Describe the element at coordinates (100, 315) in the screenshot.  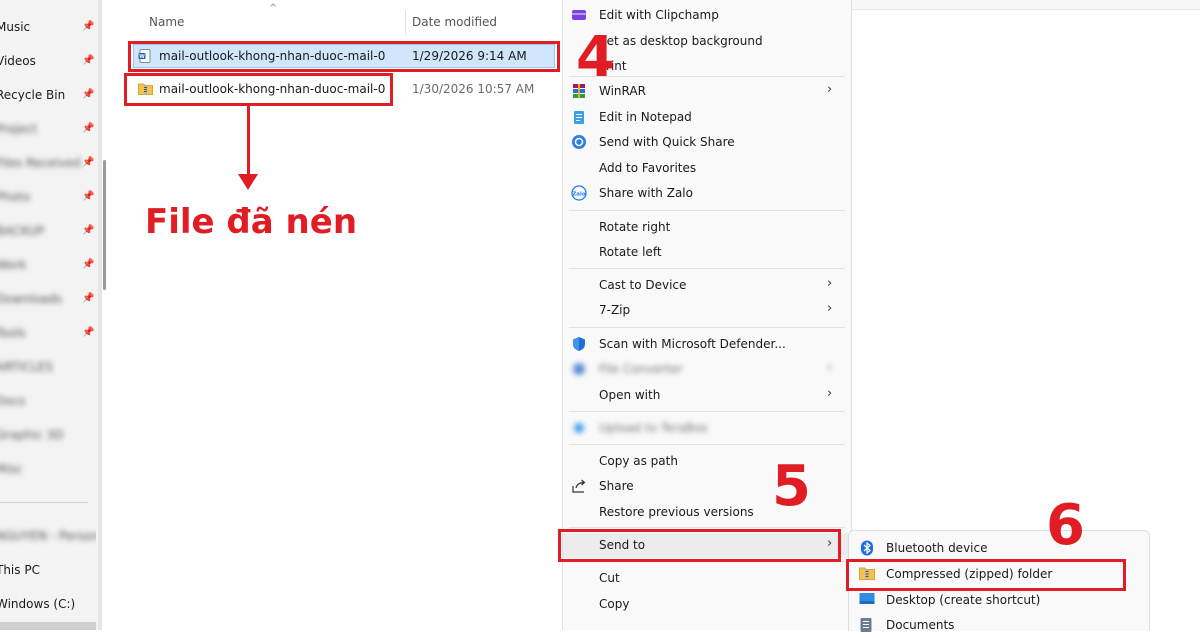
I see `nav-scrollbar-track` at that location.